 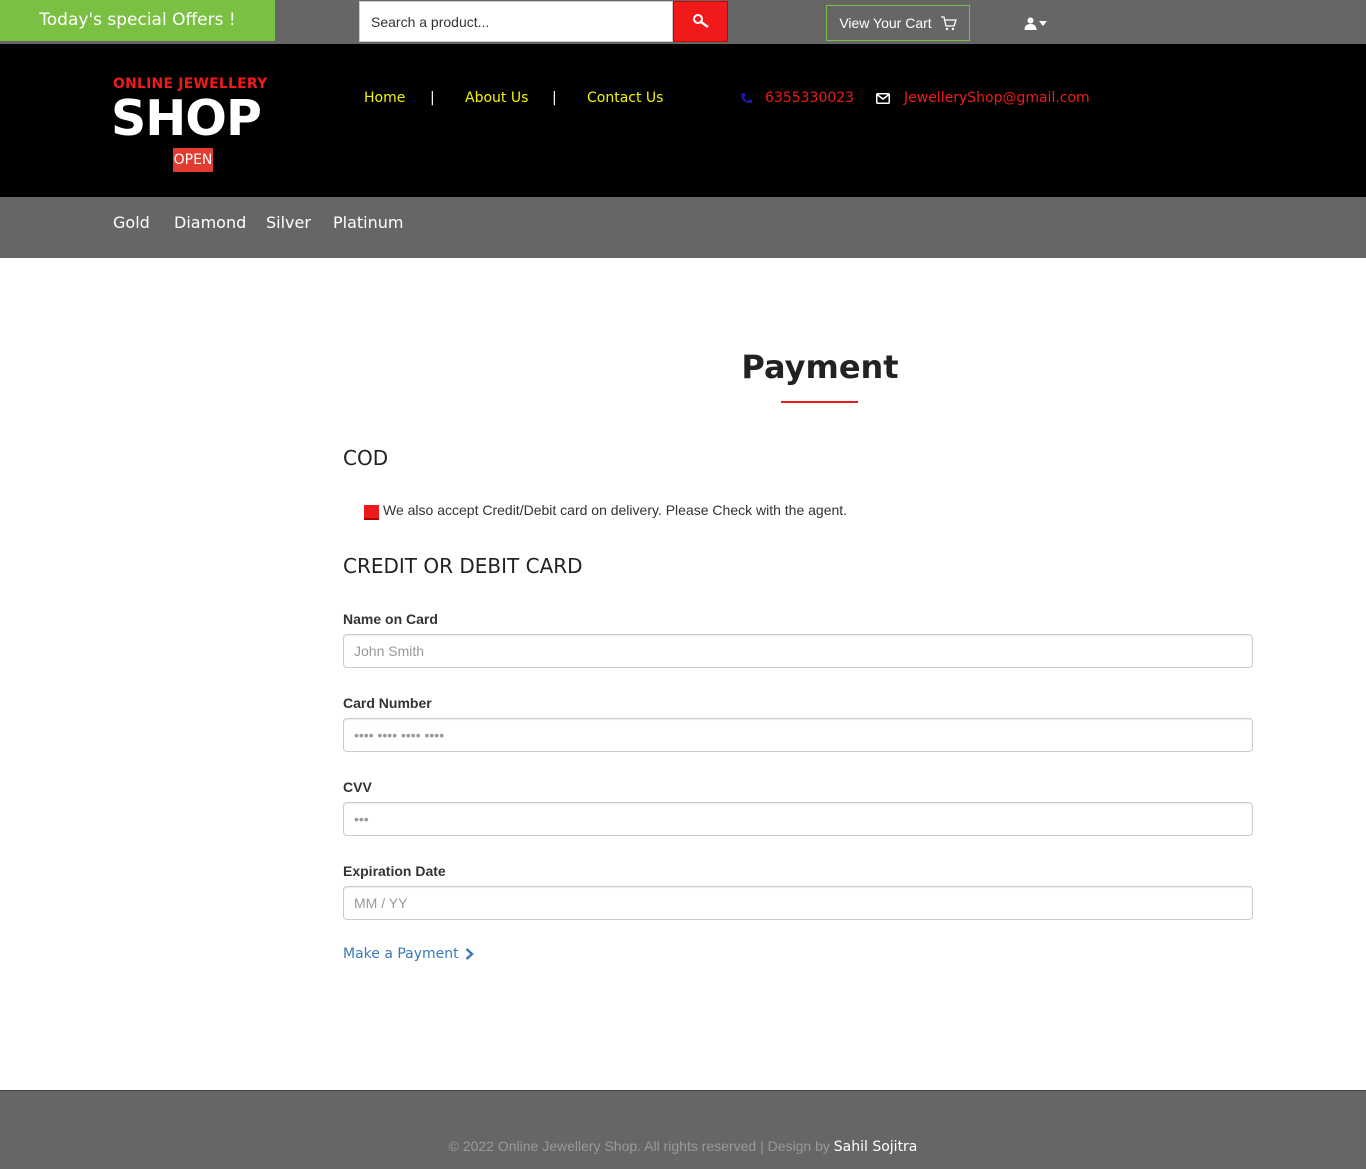 I want to click on make-payment-link: Make a Payment, so click(x=408, y=954).